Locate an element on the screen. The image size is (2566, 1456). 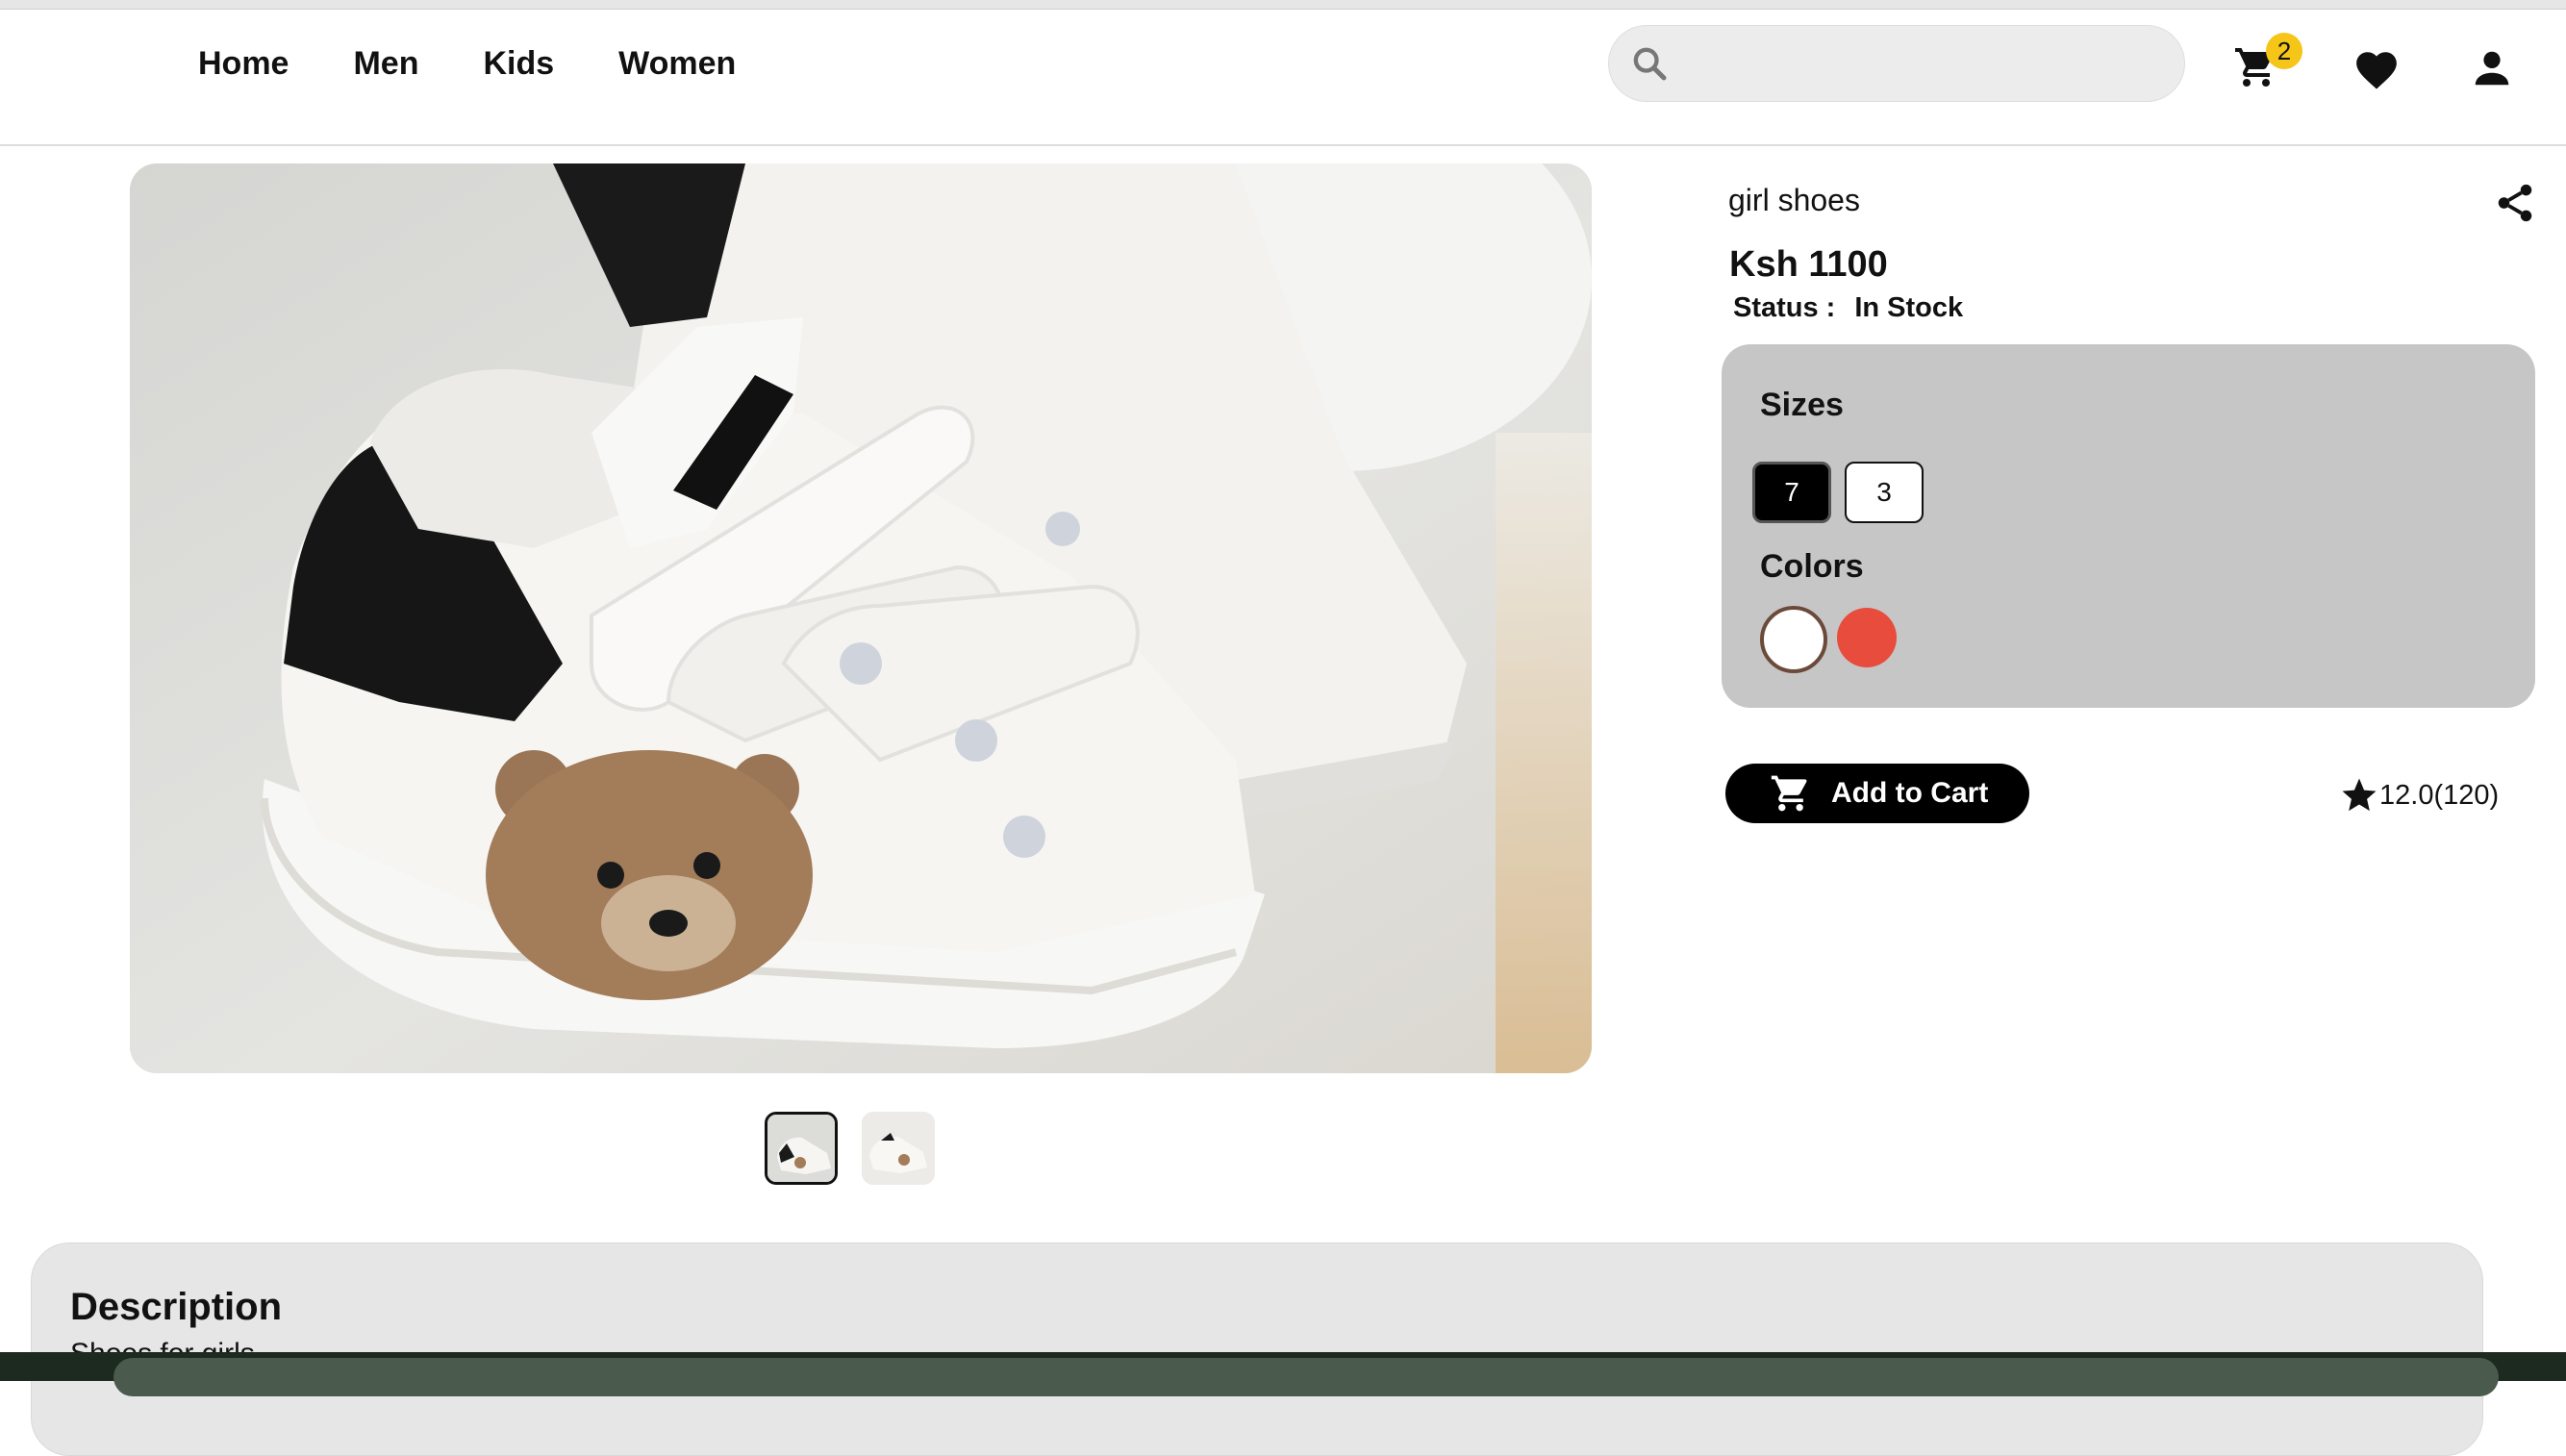
nav-links: Home Men Kids Women is located at coordinates (467, 64).